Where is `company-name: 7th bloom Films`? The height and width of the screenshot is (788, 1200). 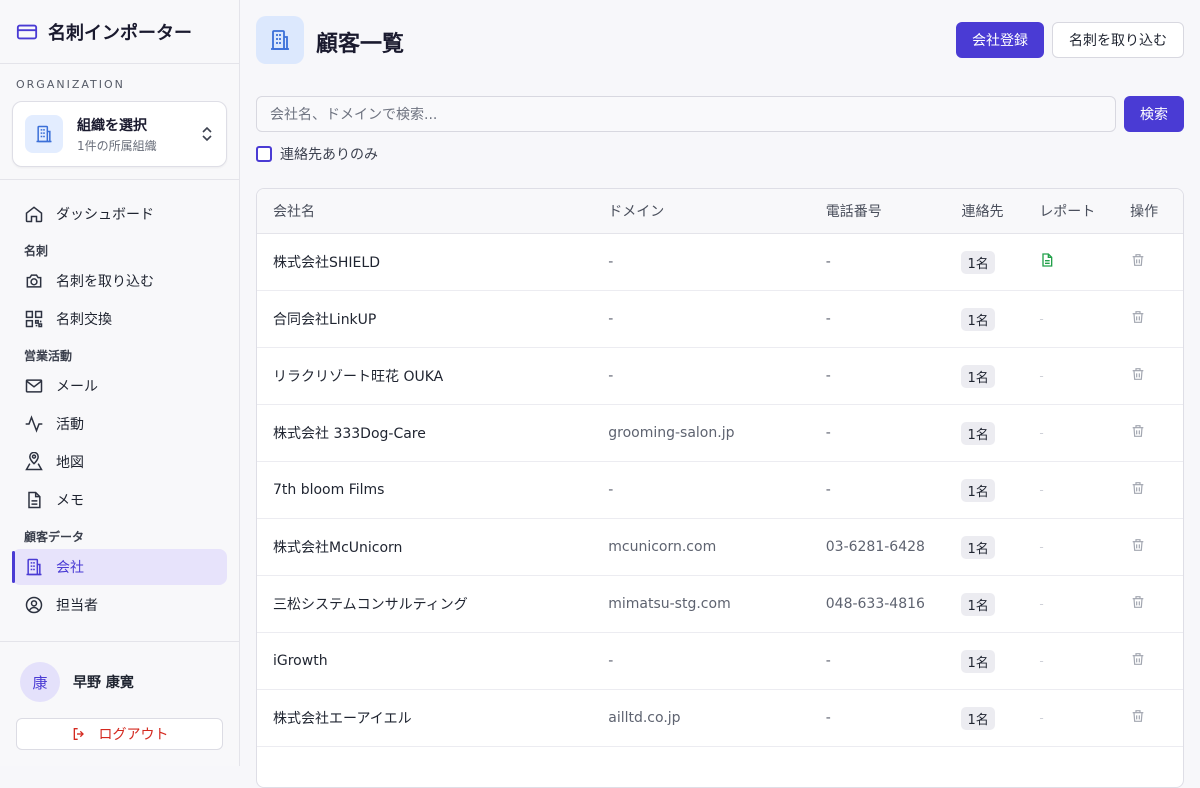 company-name: 7th bloom Films is located at coordinates (424, 490).